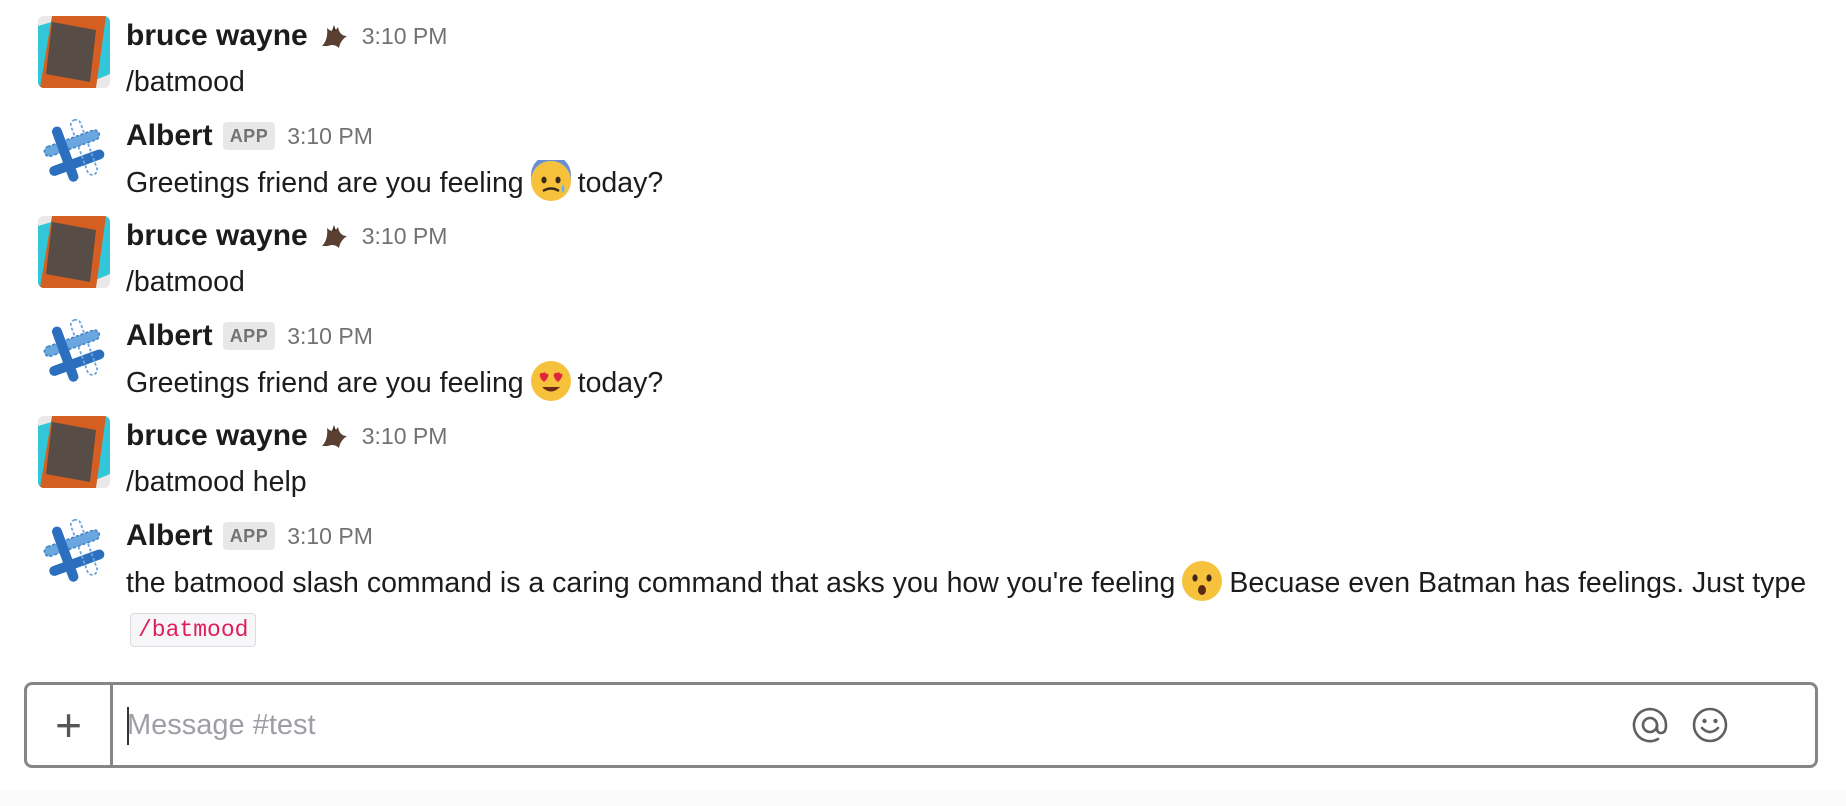  I want to click on heart-eyes-face-icon, so click(551, 381).